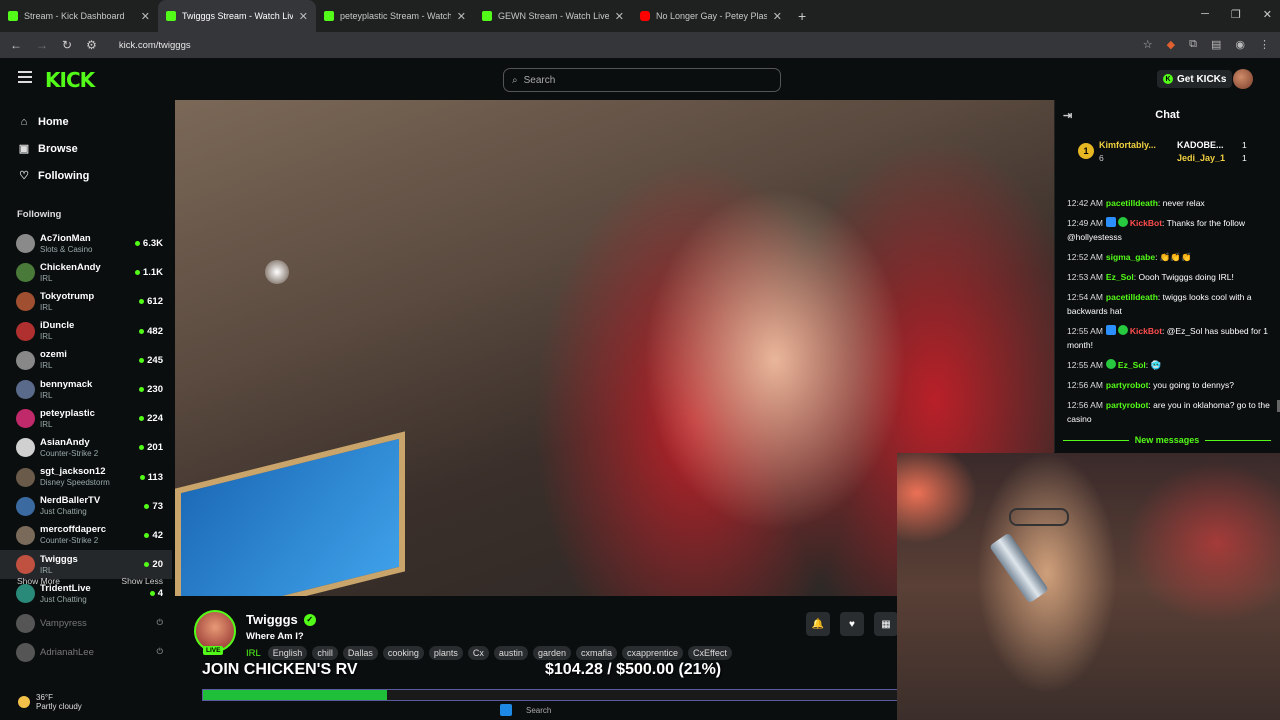 This screenshot has height=720, width=1280. Describe the element at coordinates (886, 624) in the screenshot. I see `gift-icon: ▦` at that location.